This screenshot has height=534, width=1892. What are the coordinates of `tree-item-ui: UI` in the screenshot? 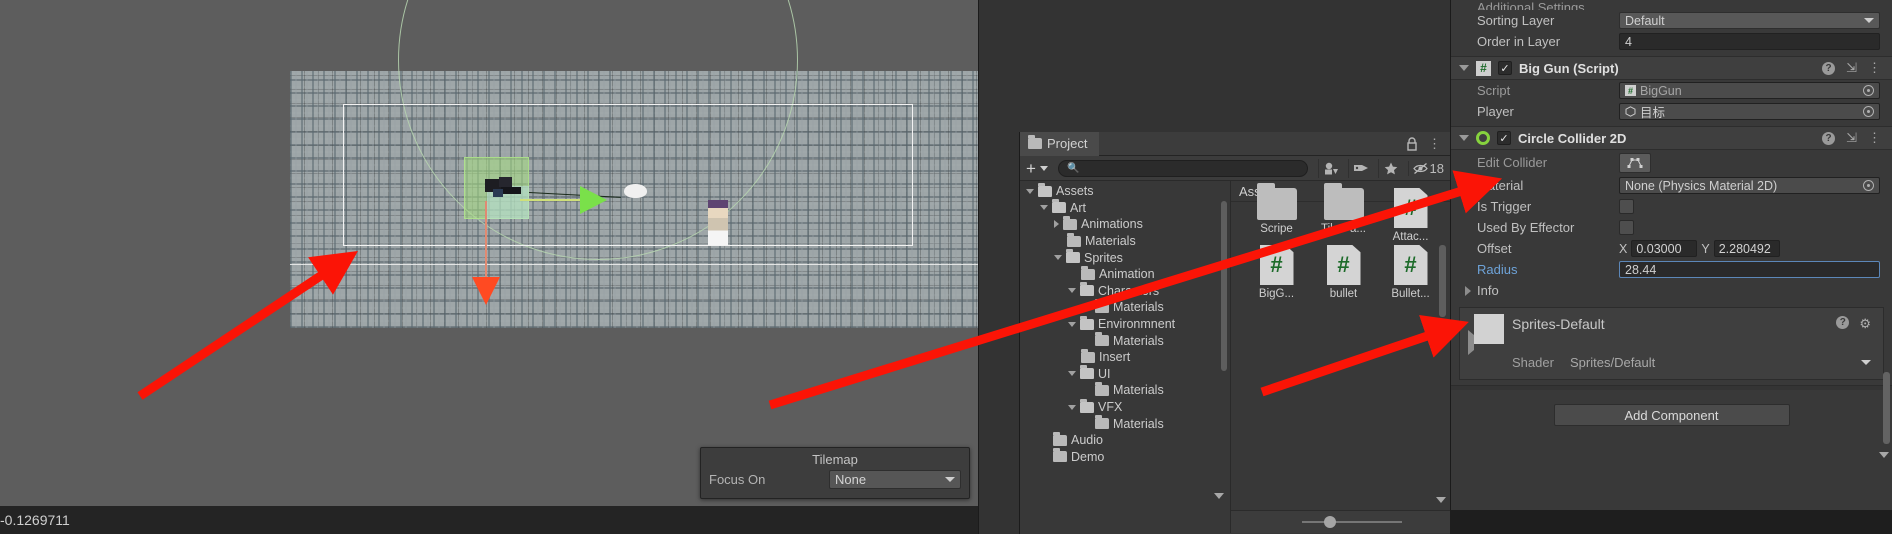 It's located at (1125, 374).